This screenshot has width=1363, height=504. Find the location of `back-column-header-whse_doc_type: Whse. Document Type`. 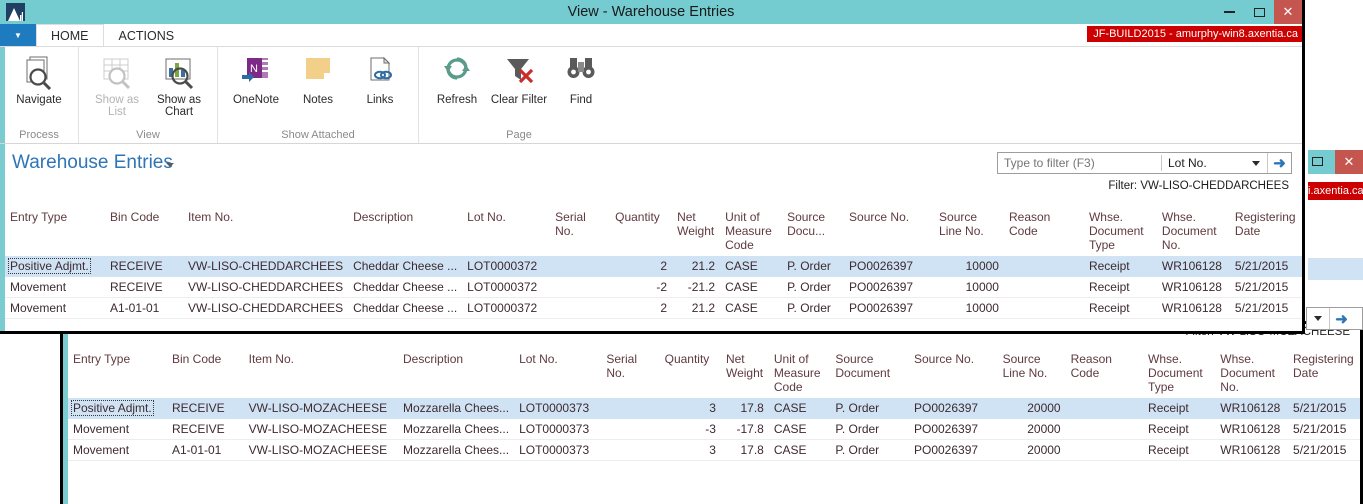

back-column-header-whse_doc_type: Whse. Document Type is located at coordinates (1179, 373).